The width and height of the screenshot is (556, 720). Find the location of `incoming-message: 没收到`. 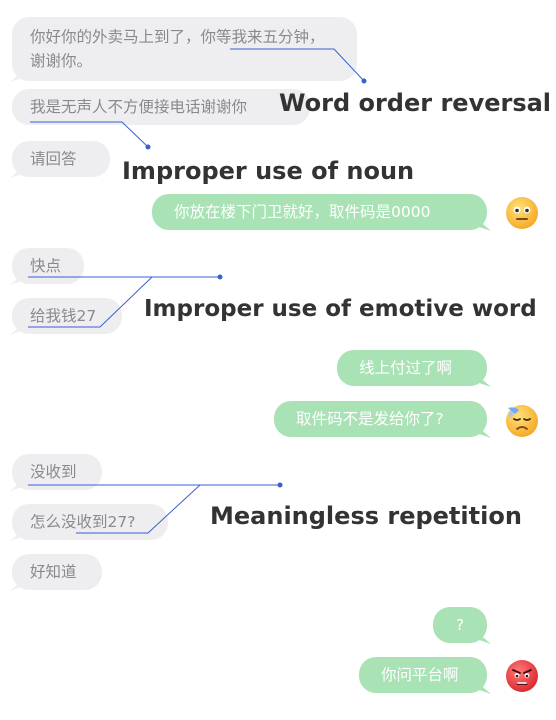

incoming-message: 没收到 is located at coordinates (57, 472).